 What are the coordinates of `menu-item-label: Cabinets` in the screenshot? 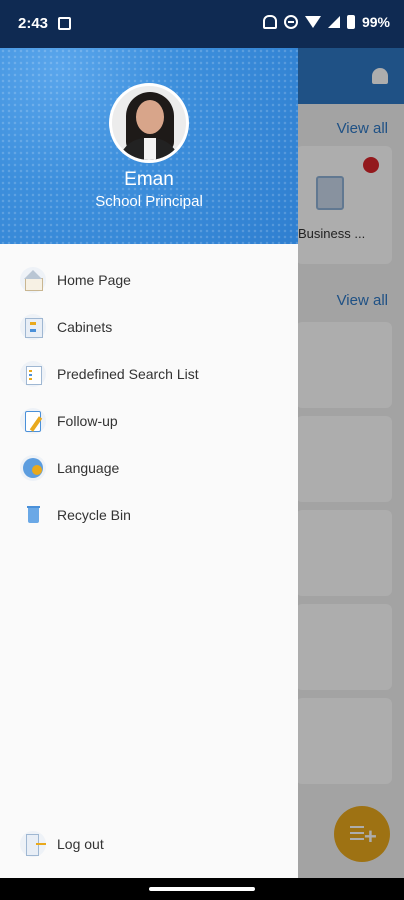 It's located at (85, 326).